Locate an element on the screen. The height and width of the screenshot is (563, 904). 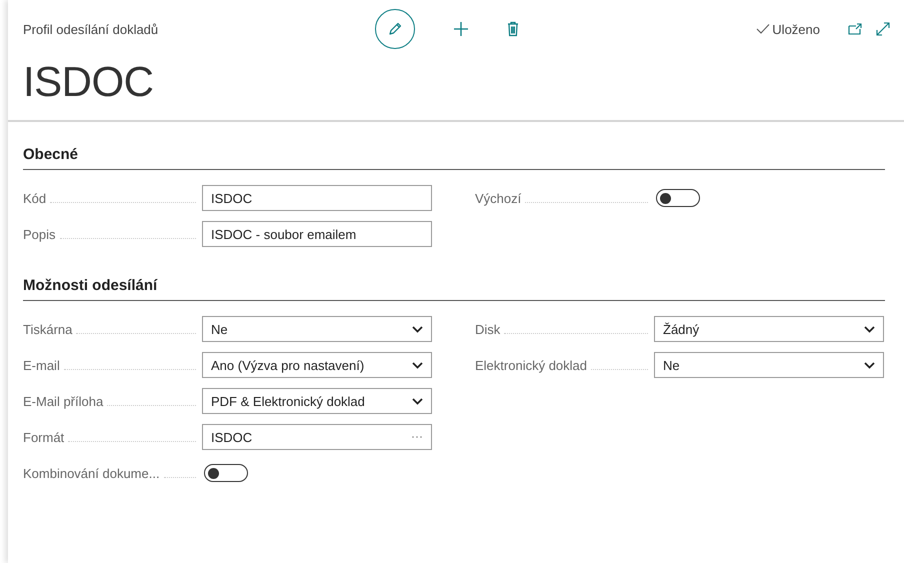
field-label: Tiskárna is located at coordinates (47, 329).